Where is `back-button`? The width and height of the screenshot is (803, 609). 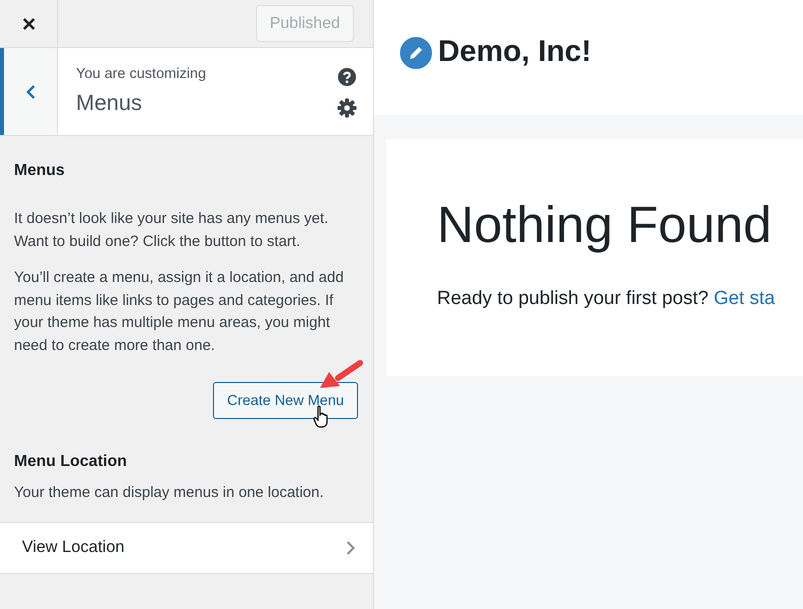
back-button is located at coordinates (29, 91).